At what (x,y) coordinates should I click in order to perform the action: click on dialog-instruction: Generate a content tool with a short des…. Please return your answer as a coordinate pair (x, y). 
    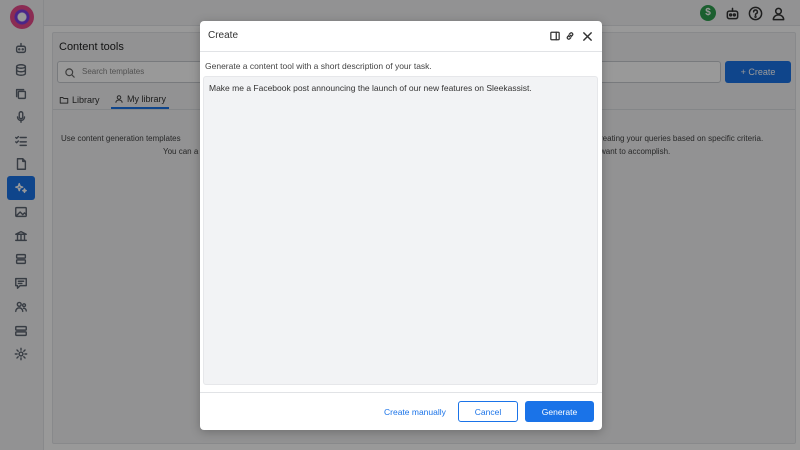
    Looking at the image, I should click on (318, 66).